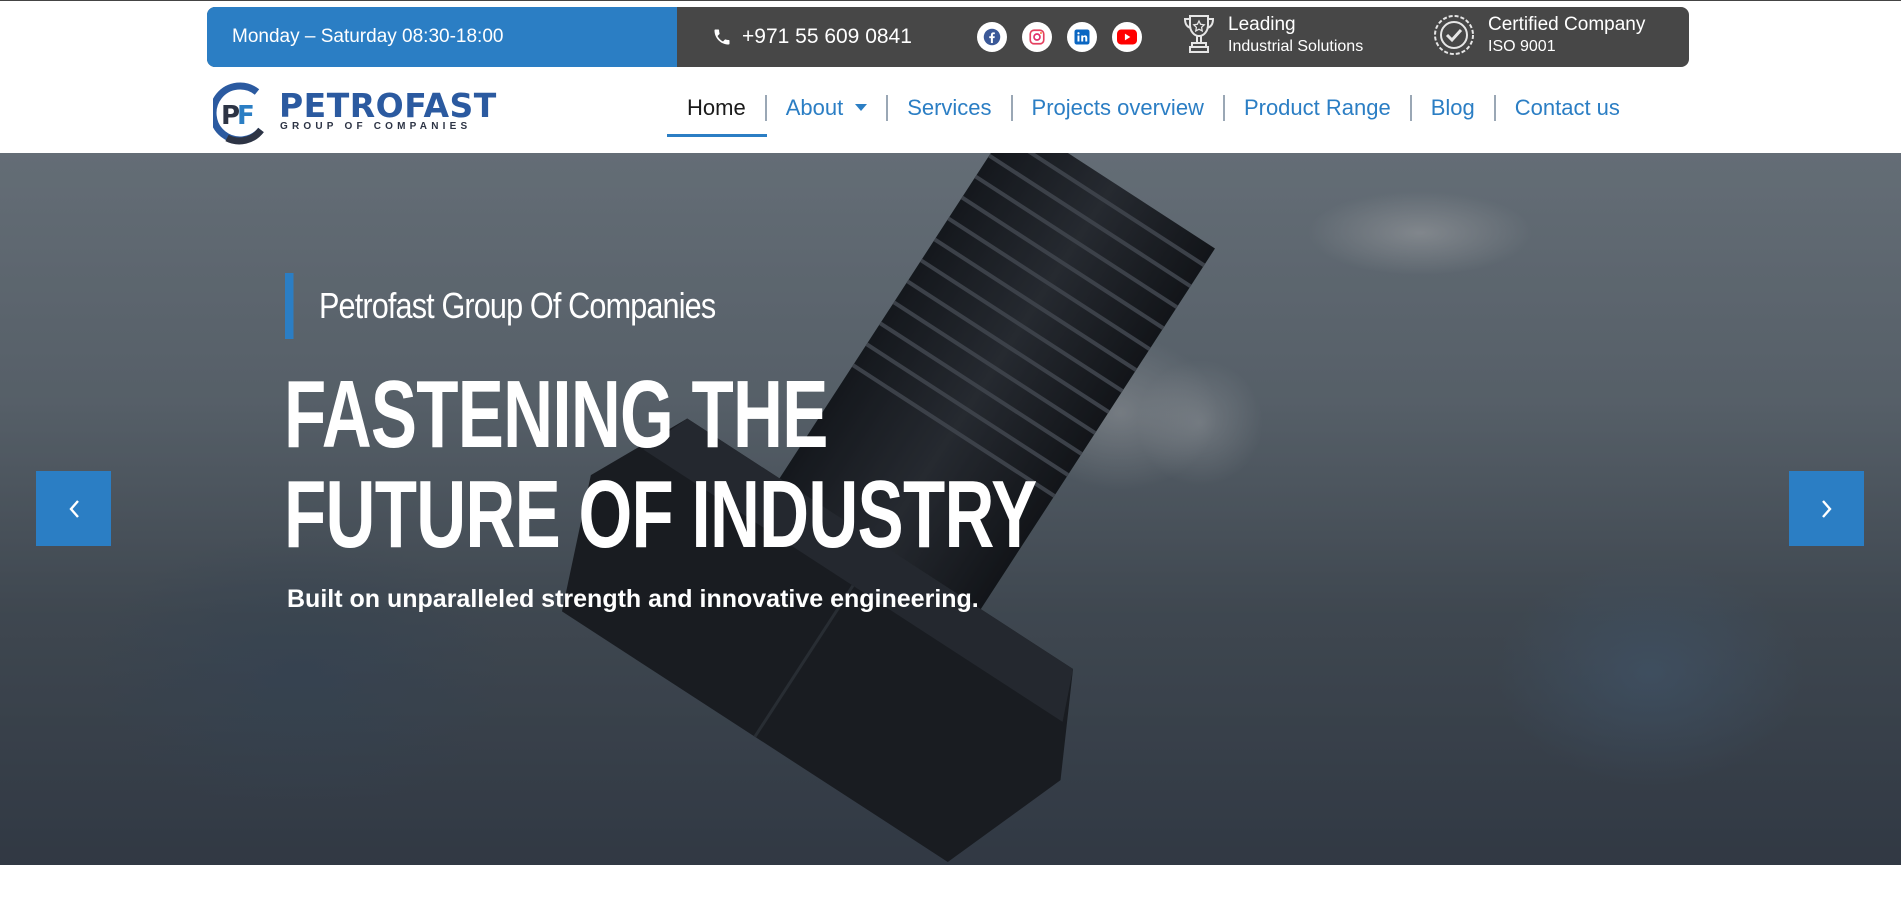 This screenshot has width=1901, height=907. I want to click on phone-number: +971 55 609 0841, so click(827, 36).